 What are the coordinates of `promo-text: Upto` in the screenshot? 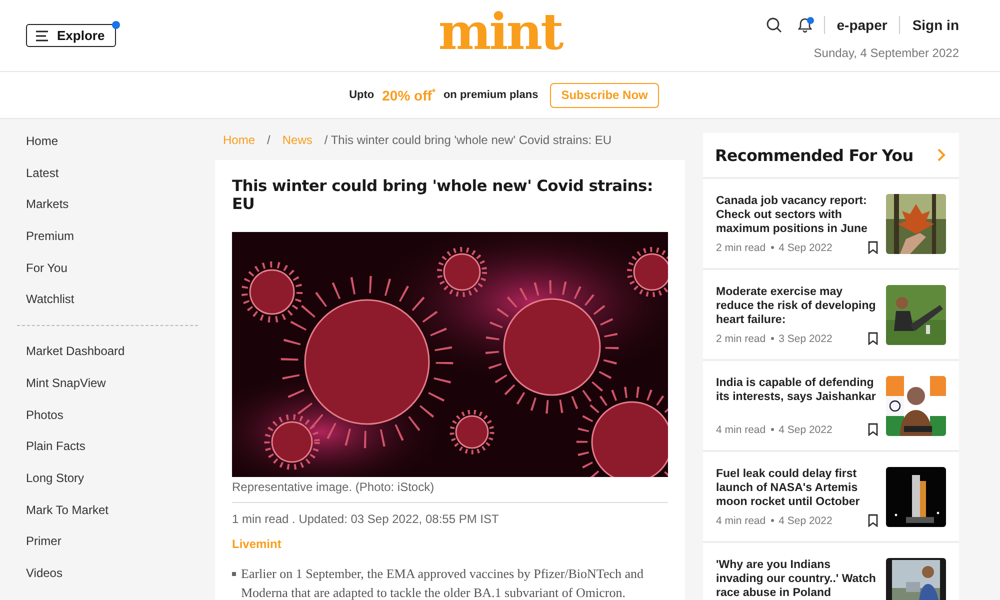 It's located at (361, 95).